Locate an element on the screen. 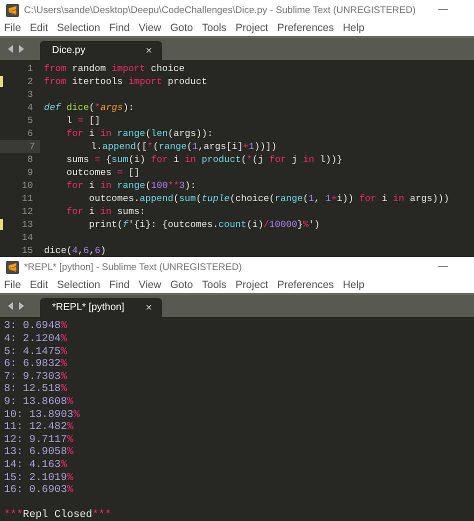 The image size is (474, 521). code-line: for i in range(100**3): is located at coordinates (131, 185).